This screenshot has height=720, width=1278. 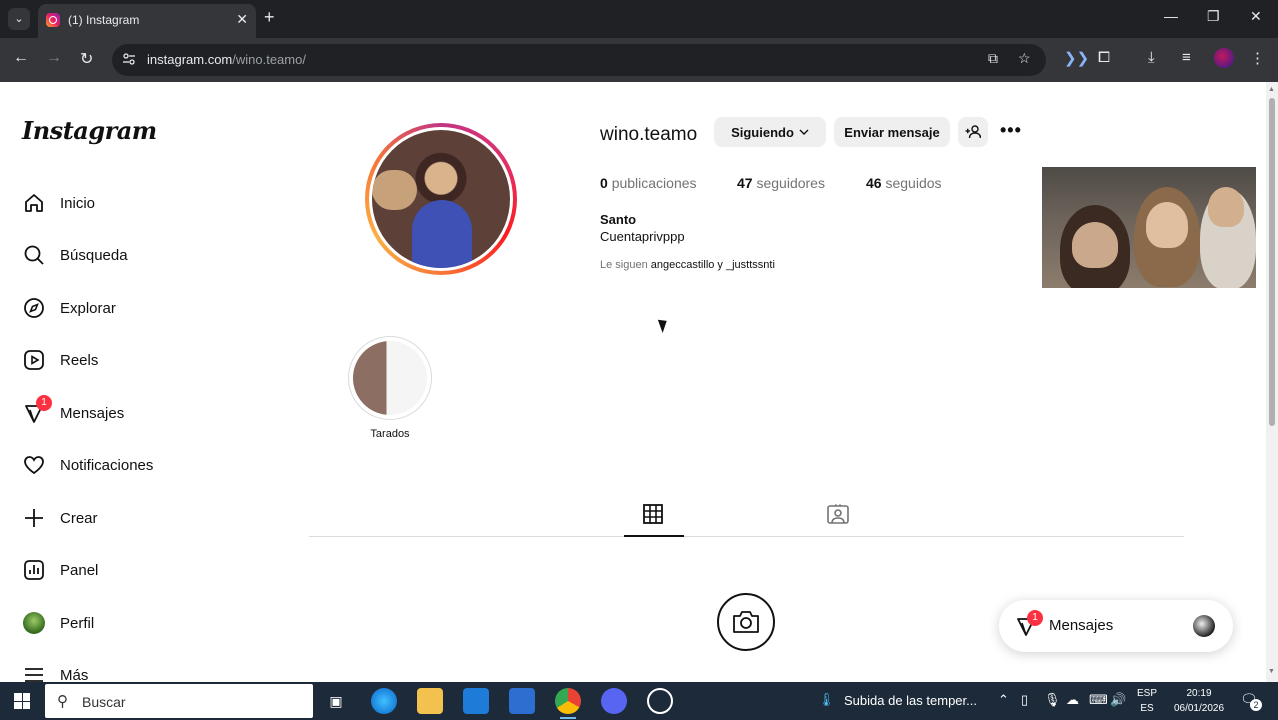 I want to click on highlight-label: Tarados, so click(x=390, y=434).